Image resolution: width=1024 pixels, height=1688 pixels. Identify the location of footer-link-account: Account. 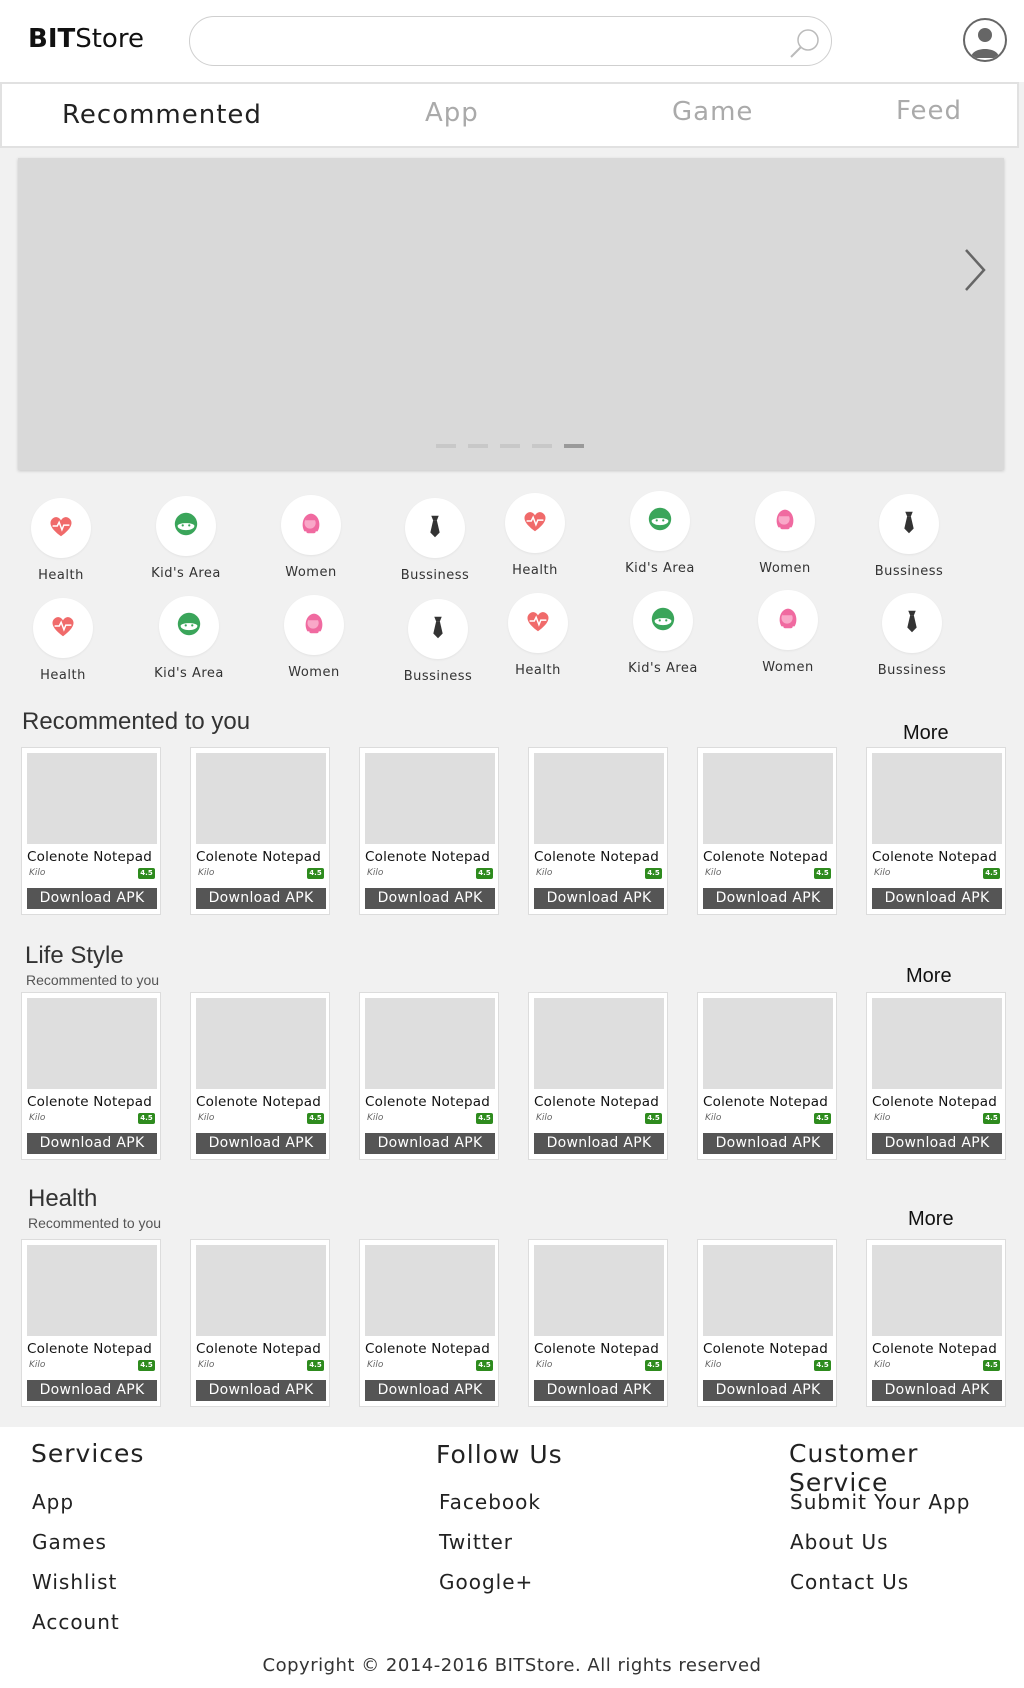
(76, 1622).